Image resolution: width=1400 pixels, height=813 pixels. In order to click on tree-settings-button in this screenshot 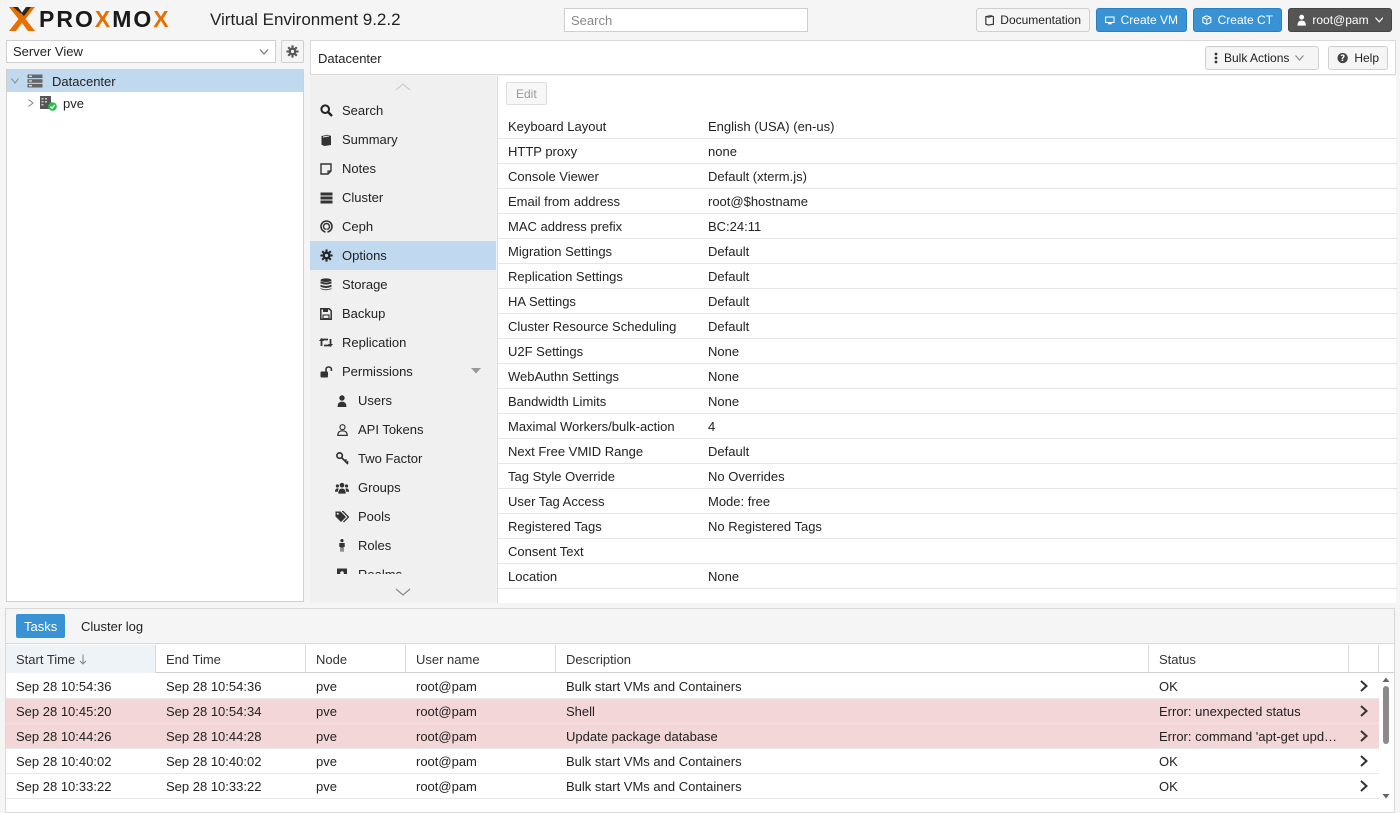, I will do `click(292, 51)`.